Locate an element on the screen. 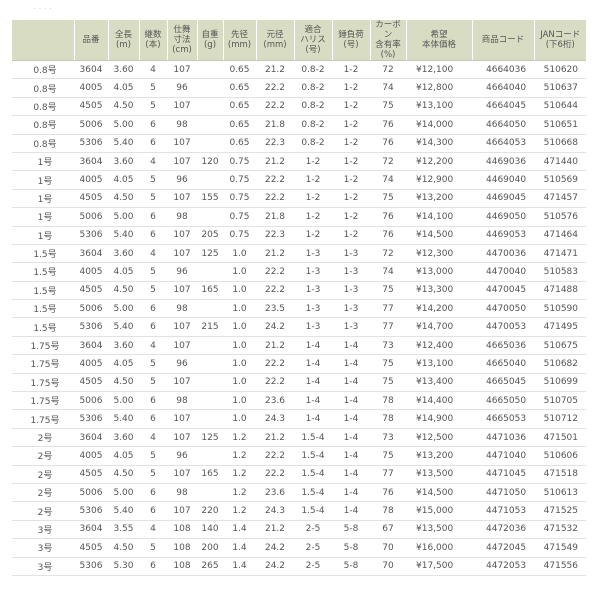 Image resolution: width=600 pixels, height=600 pixels. cell-code: 4664050 is located at coordinates (503, 125).